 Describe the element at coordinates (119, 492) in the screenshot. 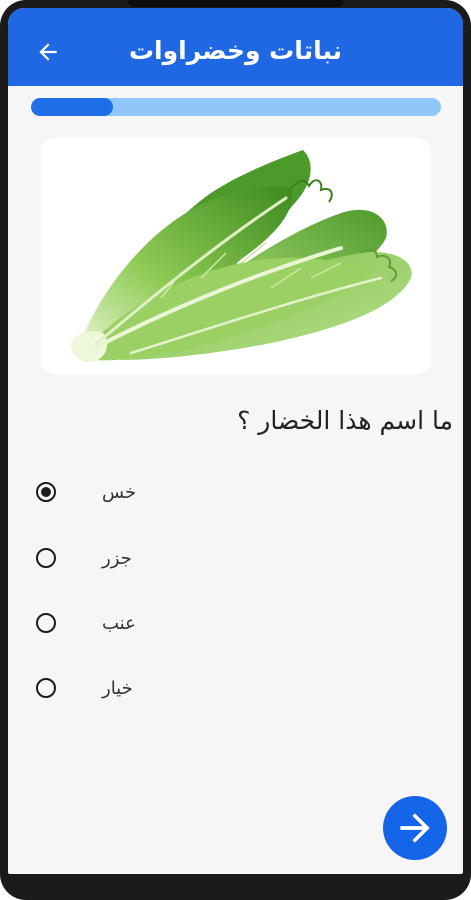

I see `answer-option-label: خس` at that location.